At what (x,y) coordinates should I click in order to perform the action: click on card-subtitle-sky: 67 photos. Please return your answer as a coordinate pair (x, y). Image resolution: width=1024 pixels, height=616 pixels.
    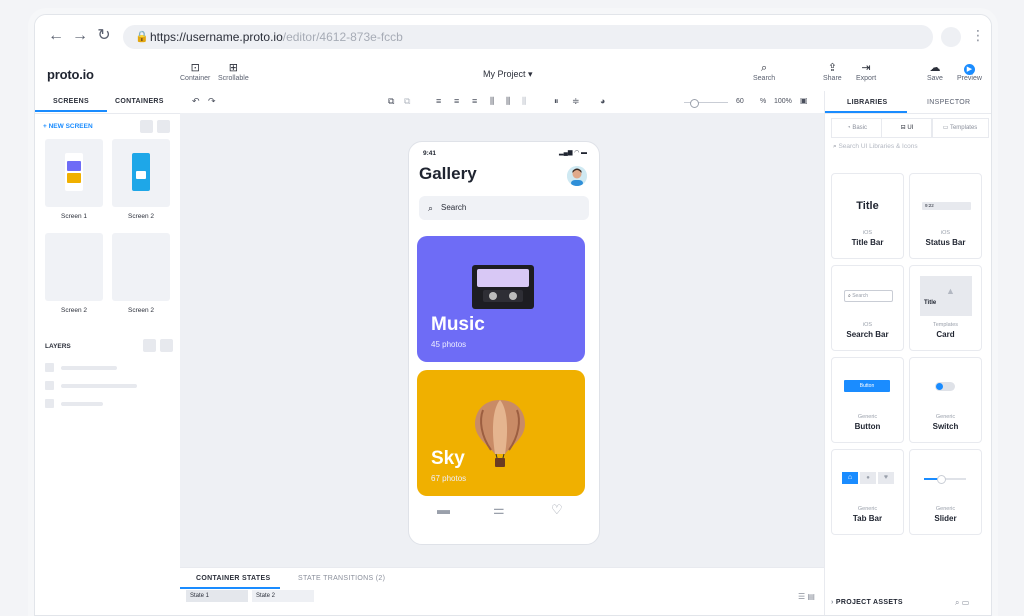
    Looking at the image, I should click on (449, 478).